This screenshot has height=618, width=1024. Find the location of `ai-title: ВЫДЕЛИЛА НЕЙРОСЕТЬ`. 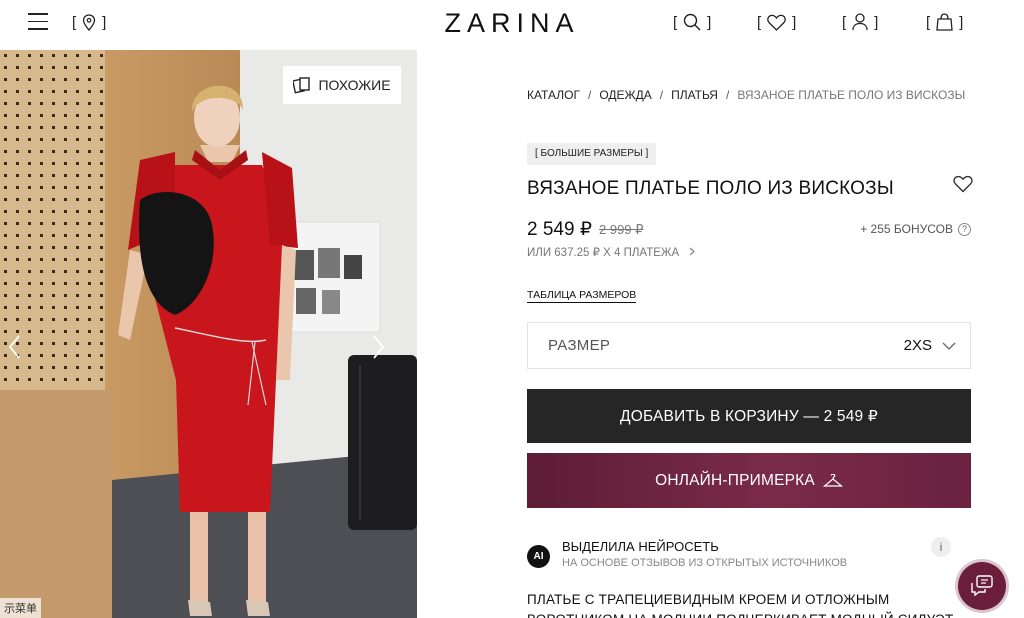

ai-title: ВЫДЕЛИЛА НЕЙРОСЕТЬ is located at coordinates (640, 546).